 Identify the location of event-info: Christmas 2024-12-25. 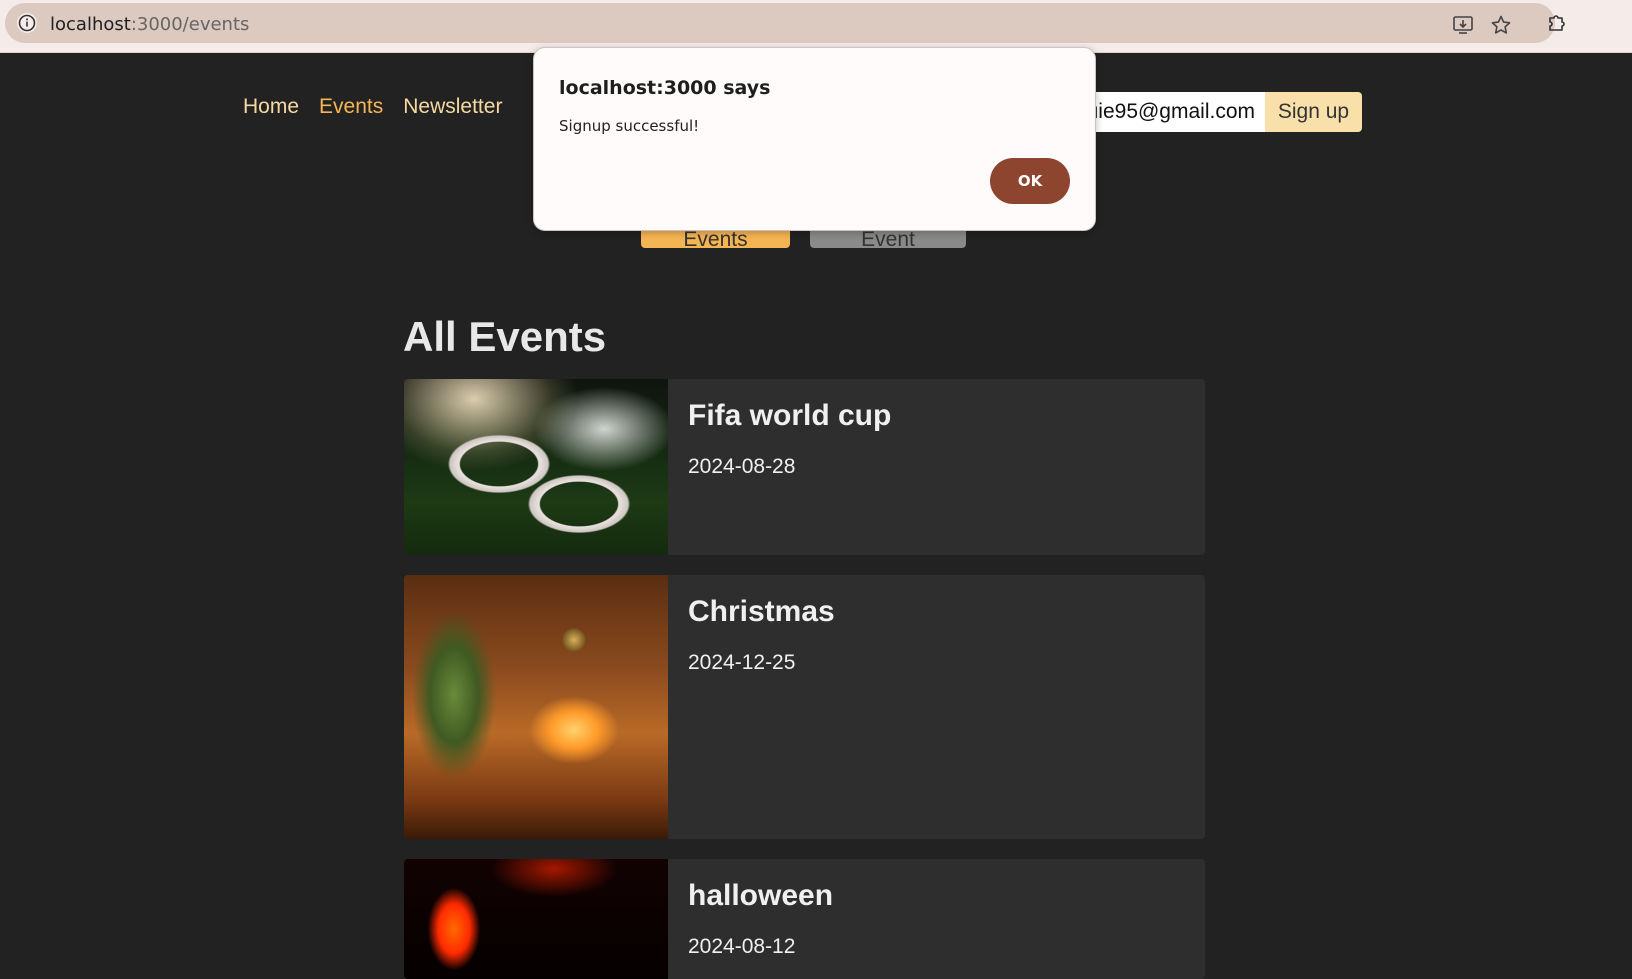
(761, 707).